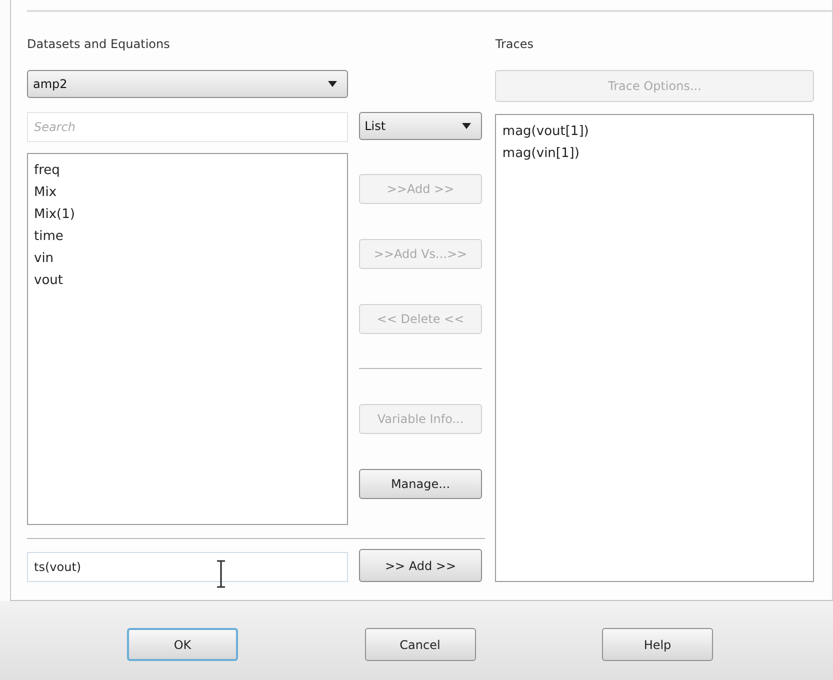 The image size is (833, 680). Describe the element at coordinates (657, 644) in the screenshot. I see `dialog-button: Help` at that location.